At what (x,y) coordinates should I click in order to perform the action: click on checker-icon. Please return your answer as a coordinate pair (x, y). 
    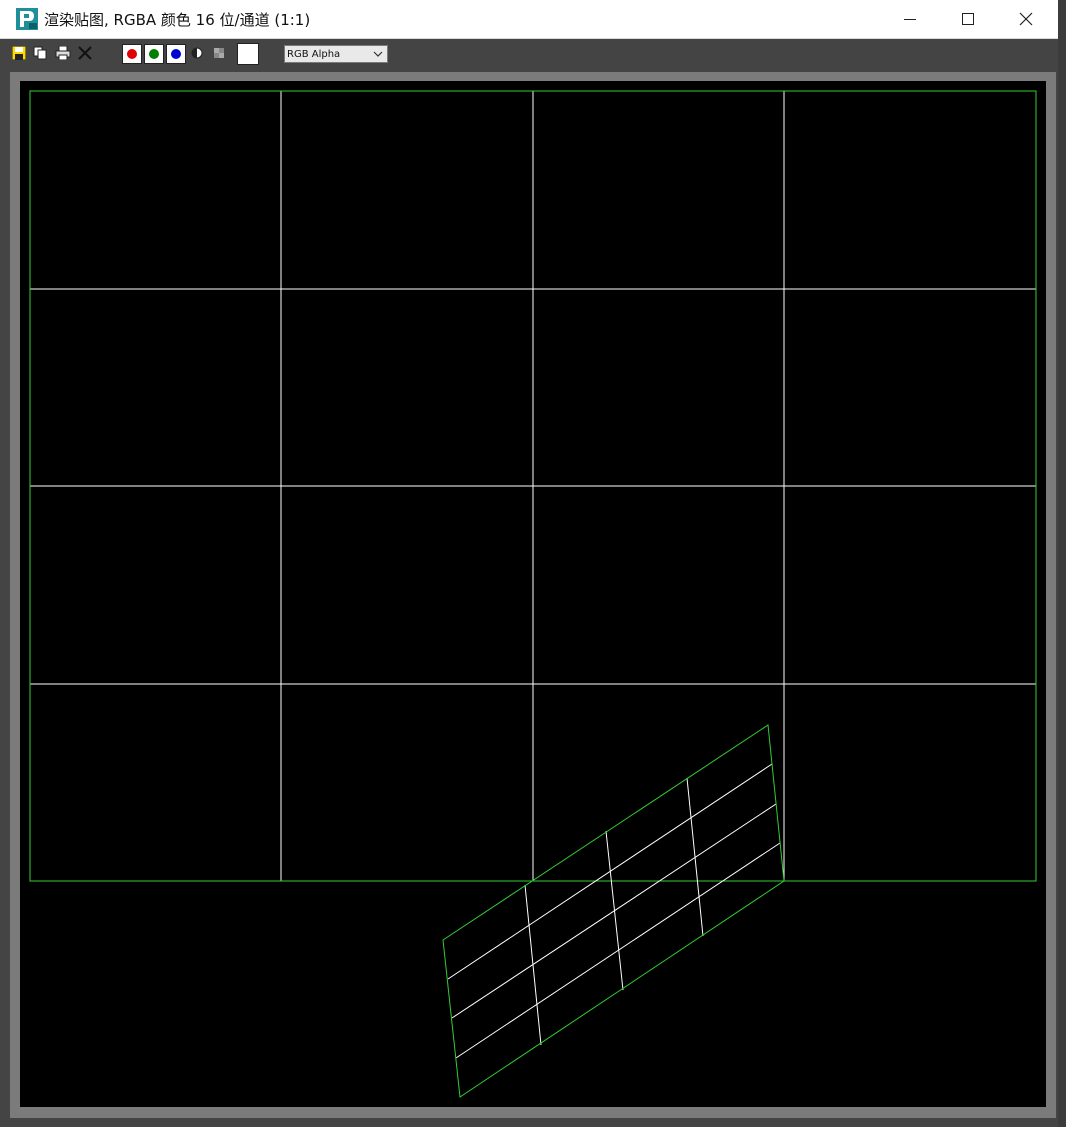
    Looking at the image, I should click on (219, 53).